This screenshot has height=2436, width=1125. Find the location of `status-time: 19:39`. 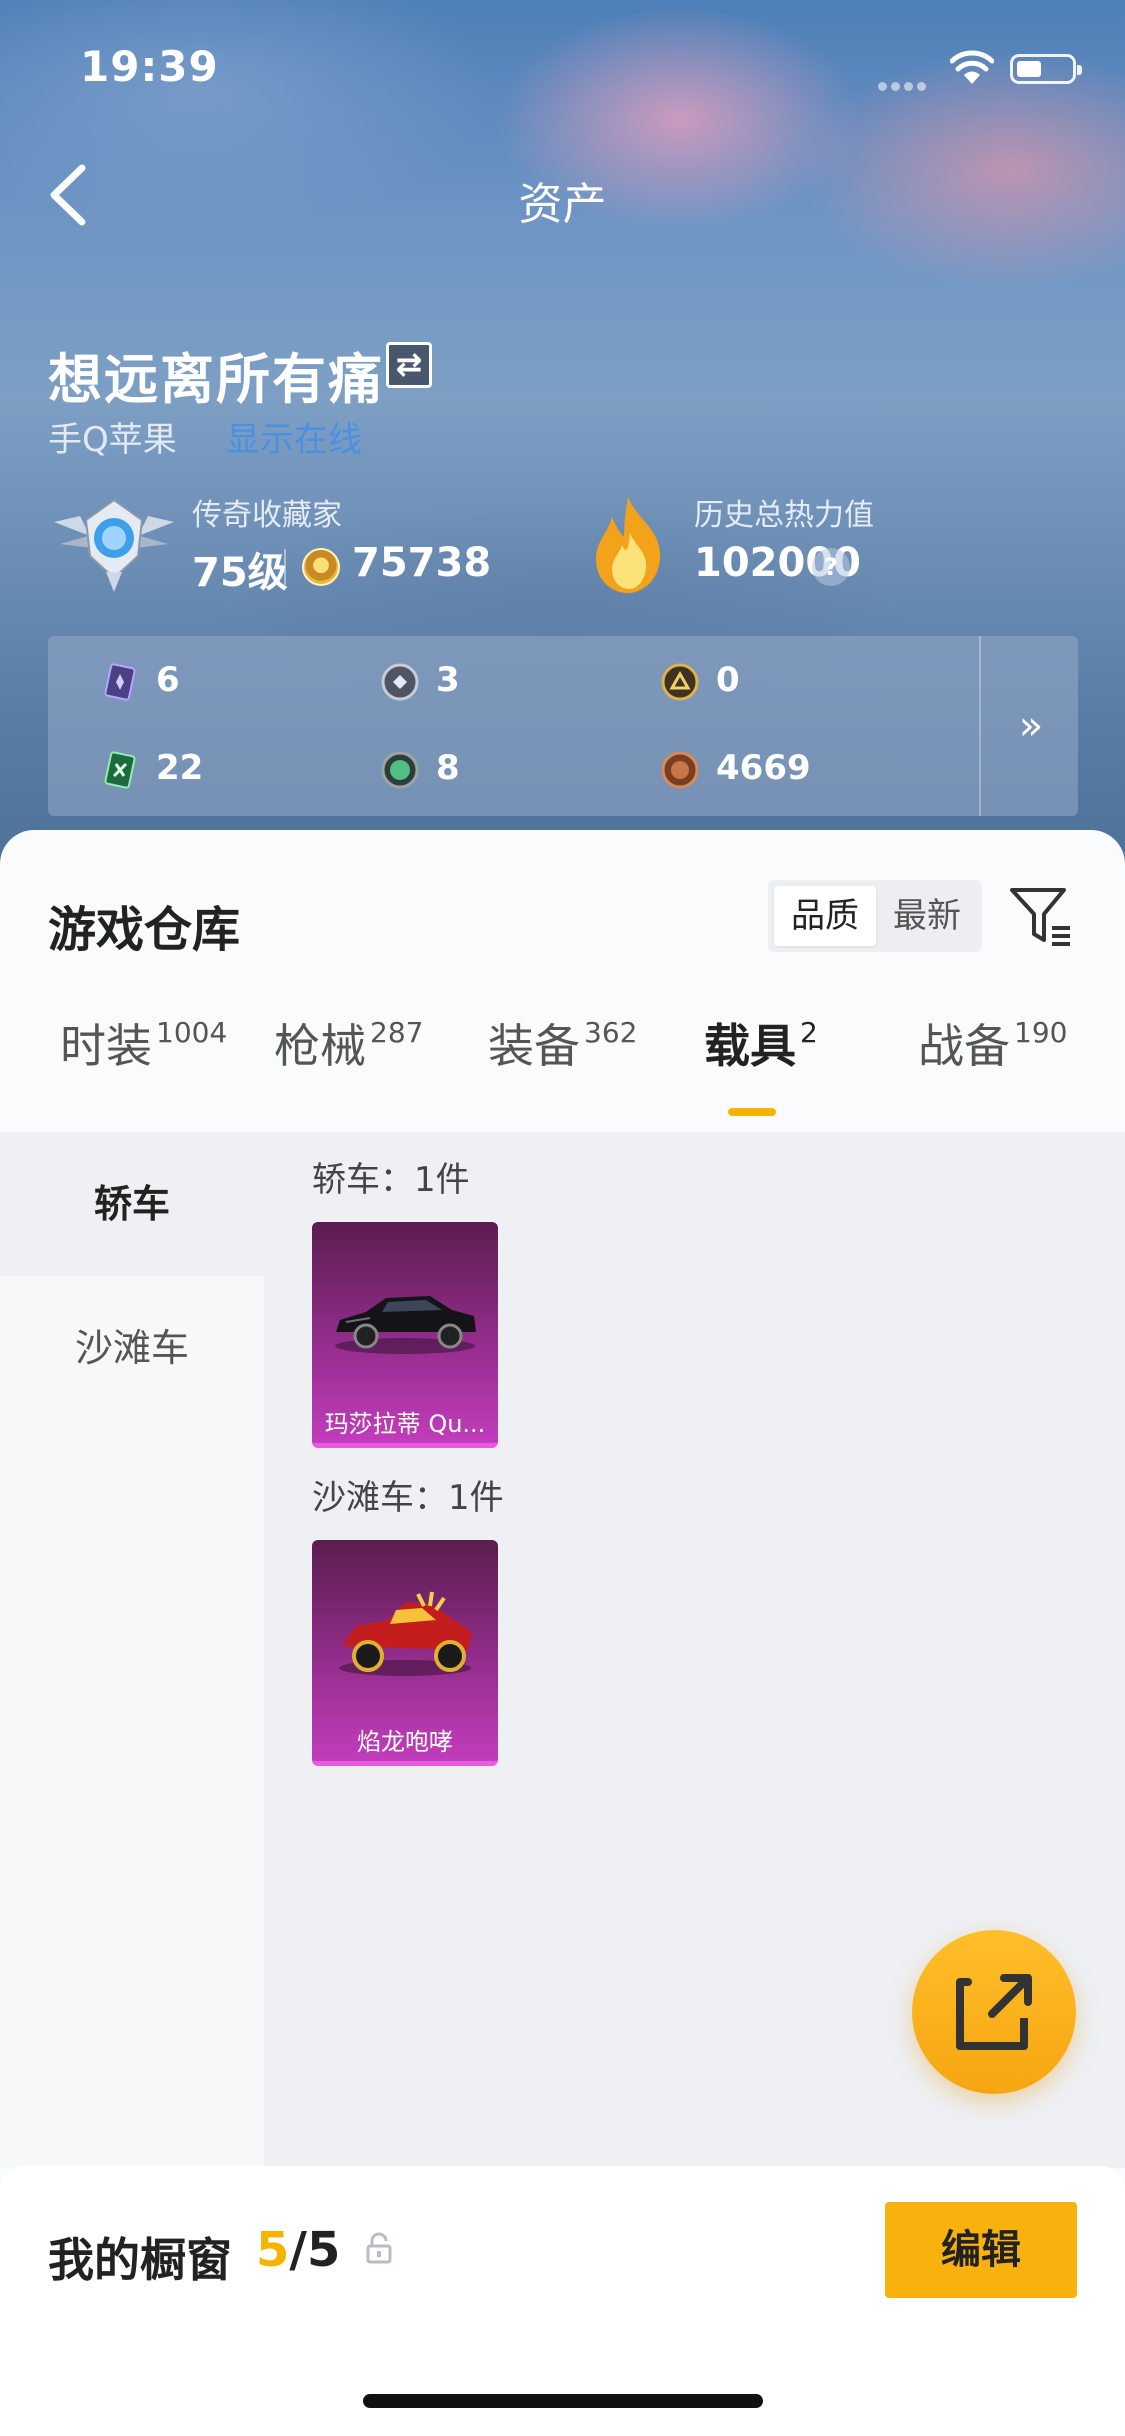

status-time: 19:39 is located at coordinates (149, 66).